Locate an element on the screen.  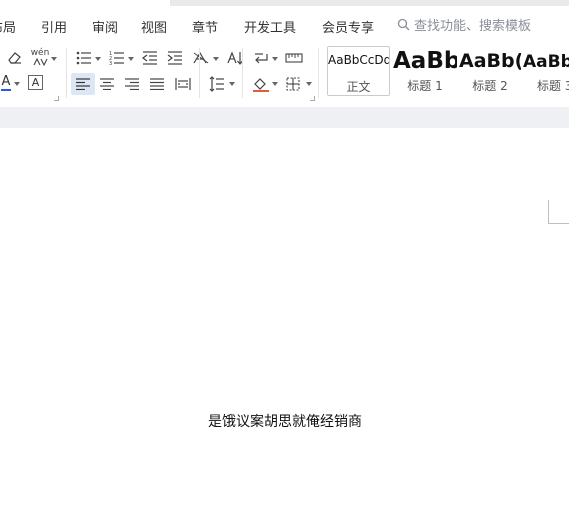
line-spacing-icon is located at coordinates (217, 84).